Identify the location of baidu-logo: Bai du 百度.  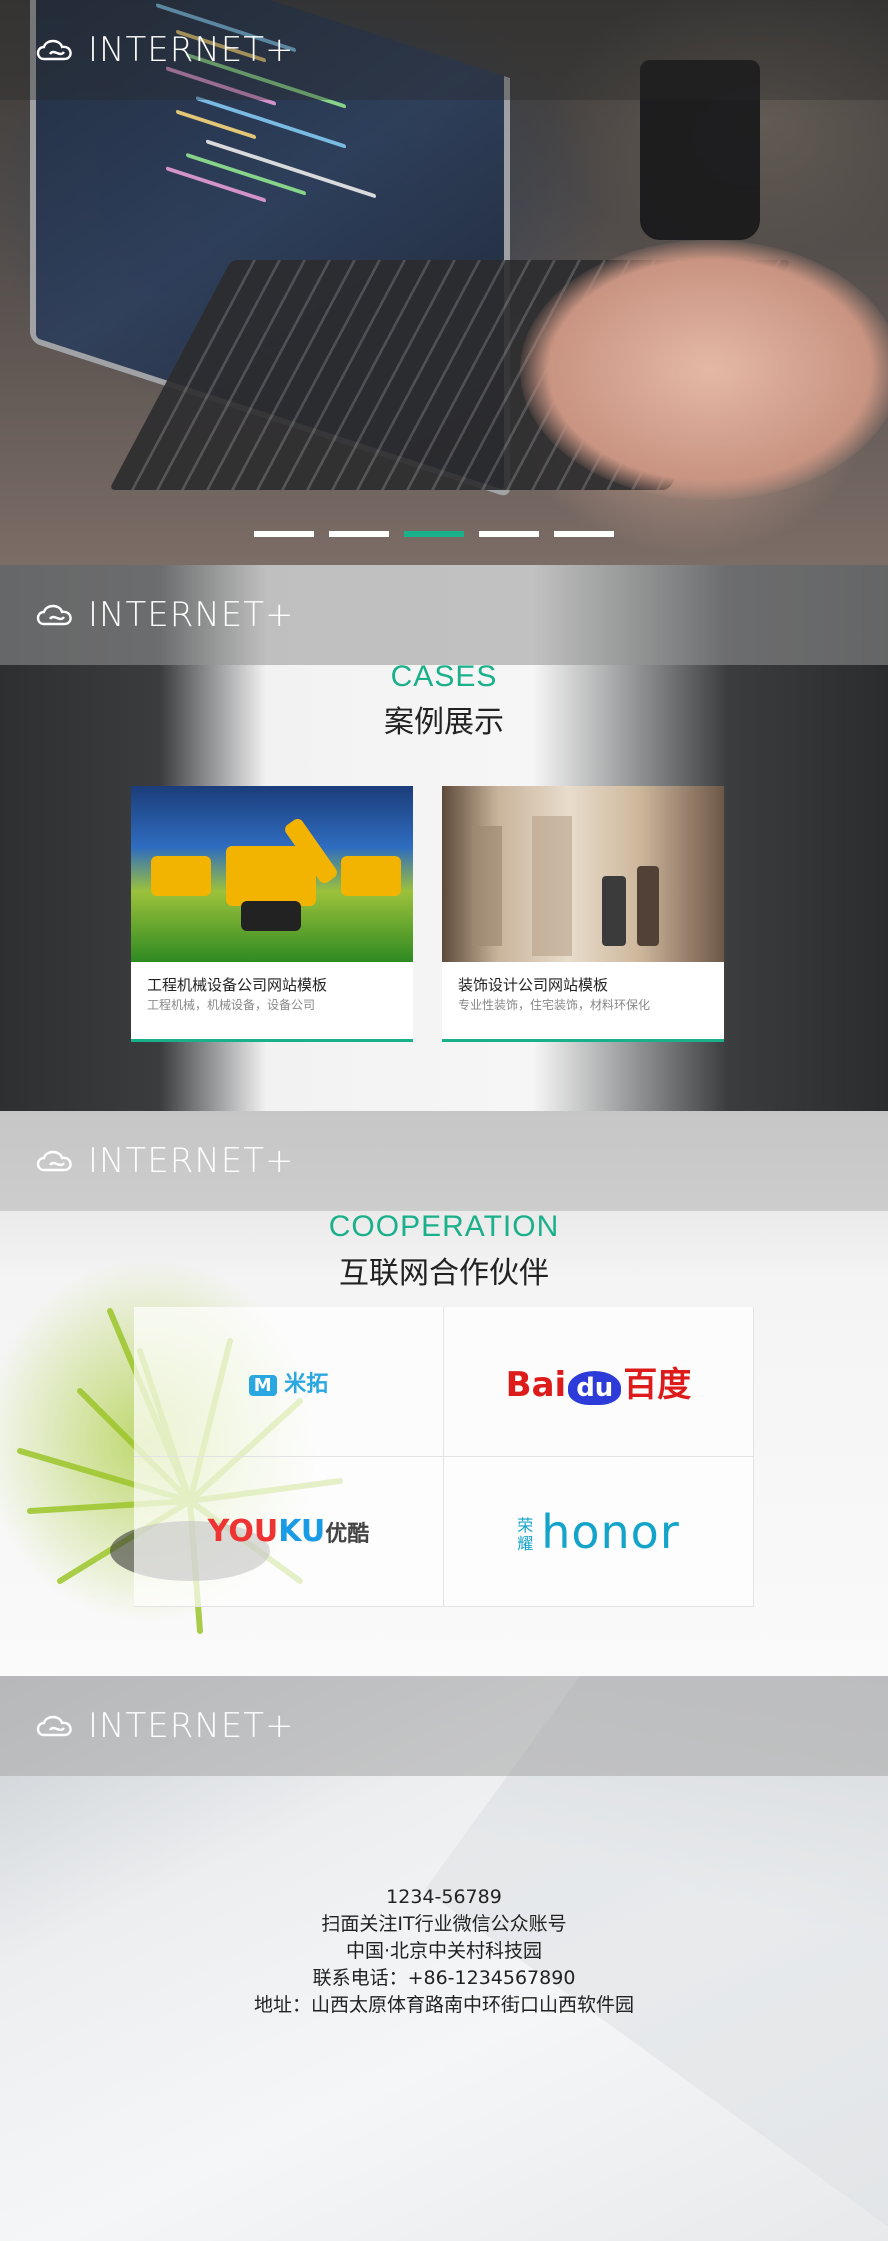
(598, 1385).